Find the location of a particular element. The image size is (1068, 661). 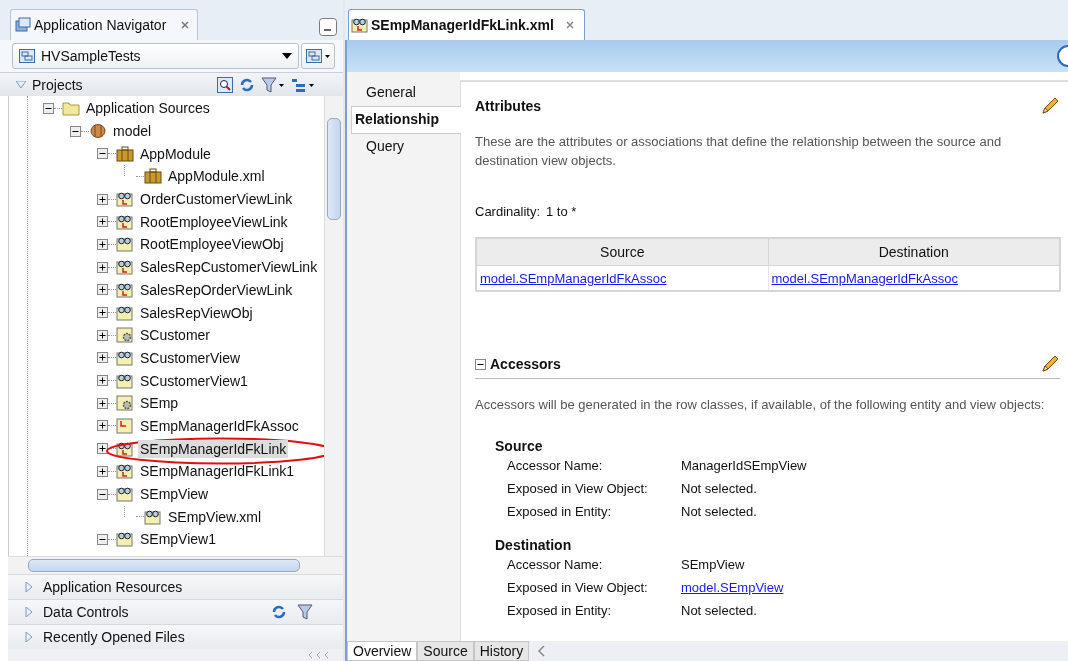

bottom-tab: History is located at coordinates (501, 651).